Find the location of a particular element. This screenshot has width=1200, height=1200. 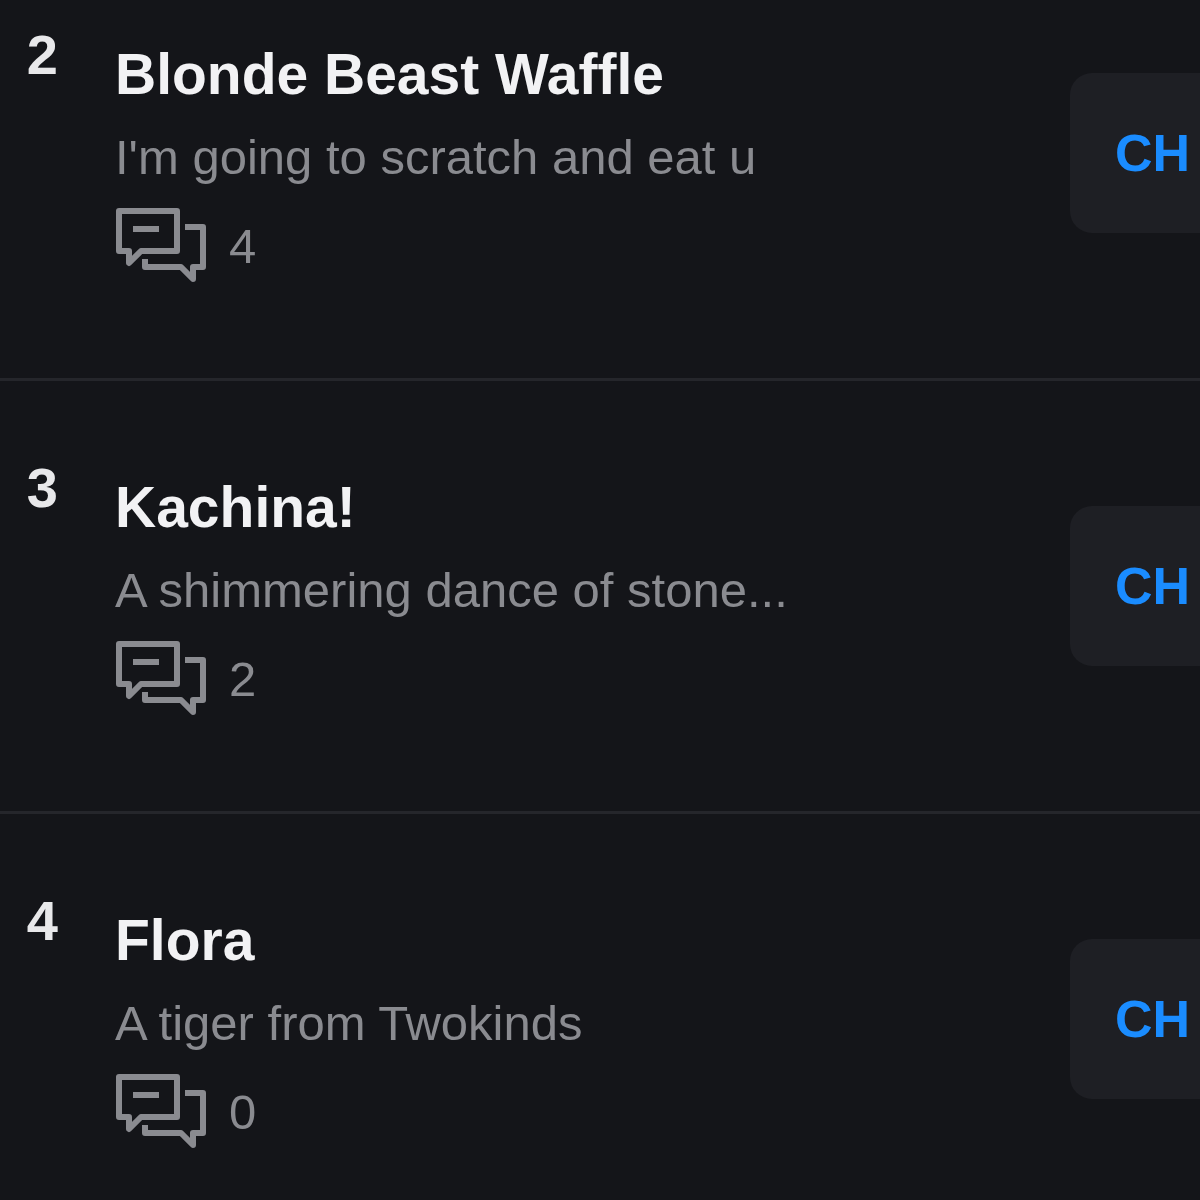

character-description: A tiger from Twokinds is located at coordinates (349, 1023).